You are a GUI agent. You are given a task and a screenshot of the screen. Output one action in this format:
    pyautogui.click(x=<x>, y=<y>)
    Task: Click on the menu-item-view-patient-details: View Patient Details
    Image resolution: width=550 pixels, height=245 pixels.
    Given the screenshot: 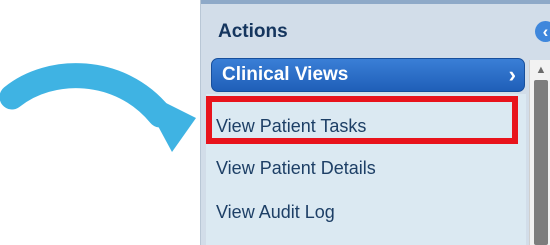 What is the action you would take?
    pyautogui.click(x=296, y=168)
    